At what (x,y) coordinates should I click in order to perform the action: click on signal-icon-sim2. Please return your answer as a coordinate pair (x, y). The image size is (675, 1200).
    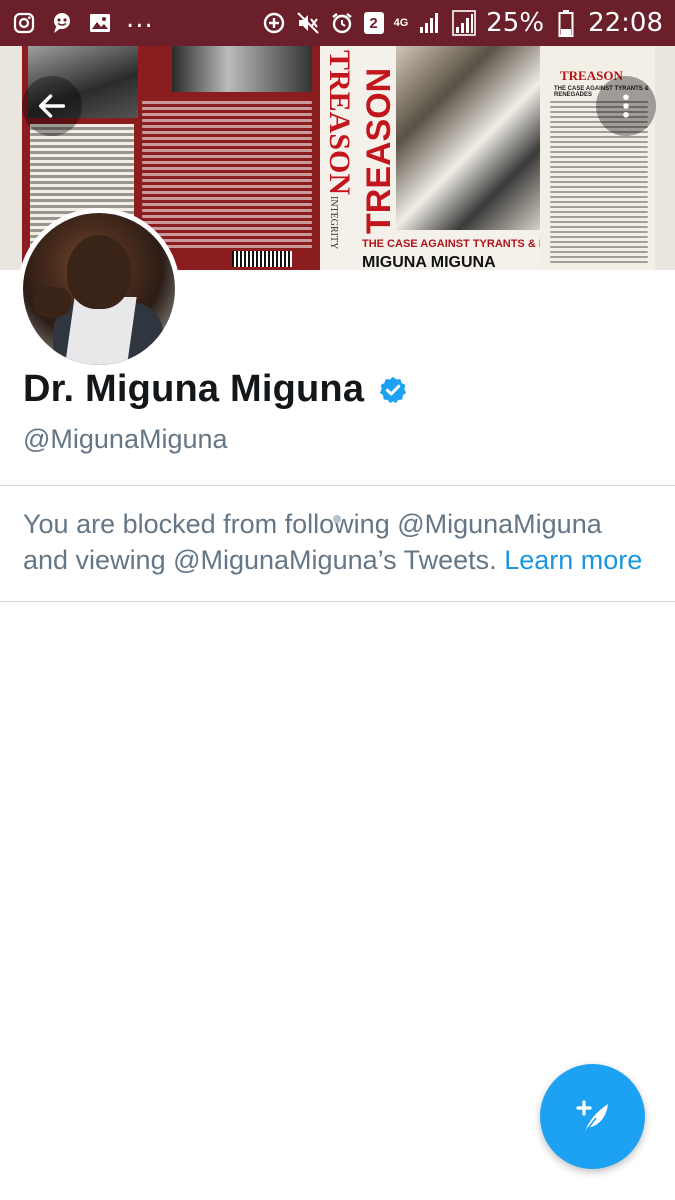
    Looking at the image, I should click on (464, 23).